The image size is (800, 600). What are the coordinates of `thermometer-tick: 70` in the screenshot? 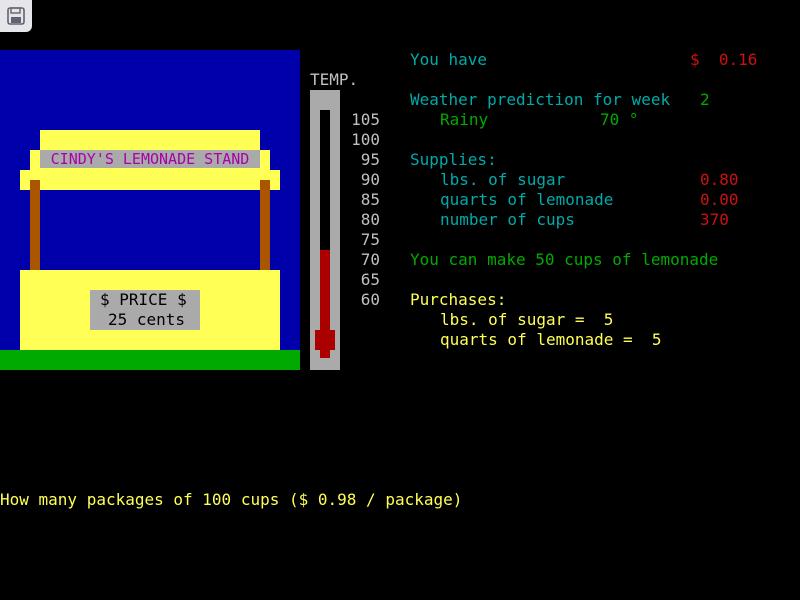 It's located at (370, 259).